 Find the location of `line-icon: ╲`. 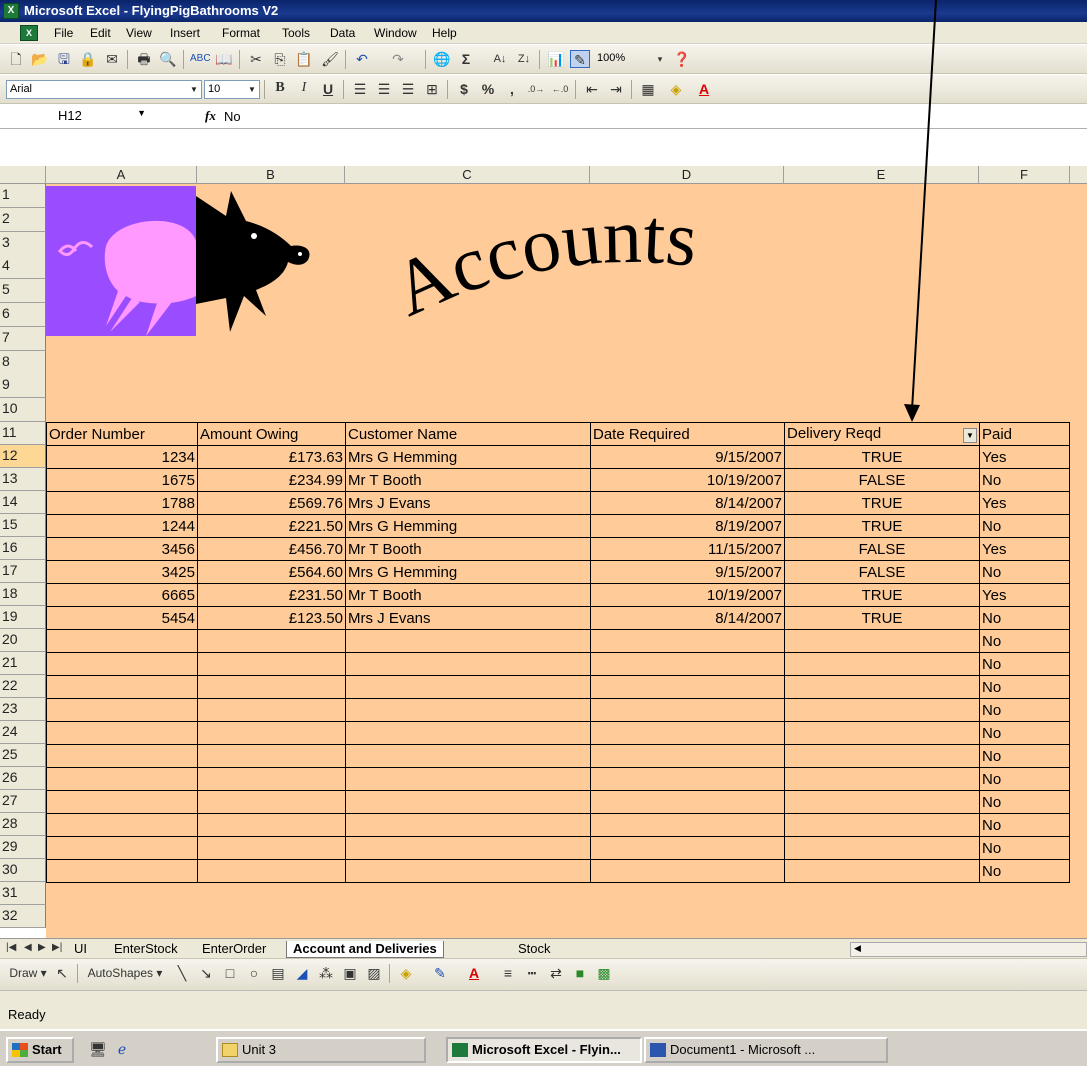

line-icon: ╲ is located at coordinates (182, 973).